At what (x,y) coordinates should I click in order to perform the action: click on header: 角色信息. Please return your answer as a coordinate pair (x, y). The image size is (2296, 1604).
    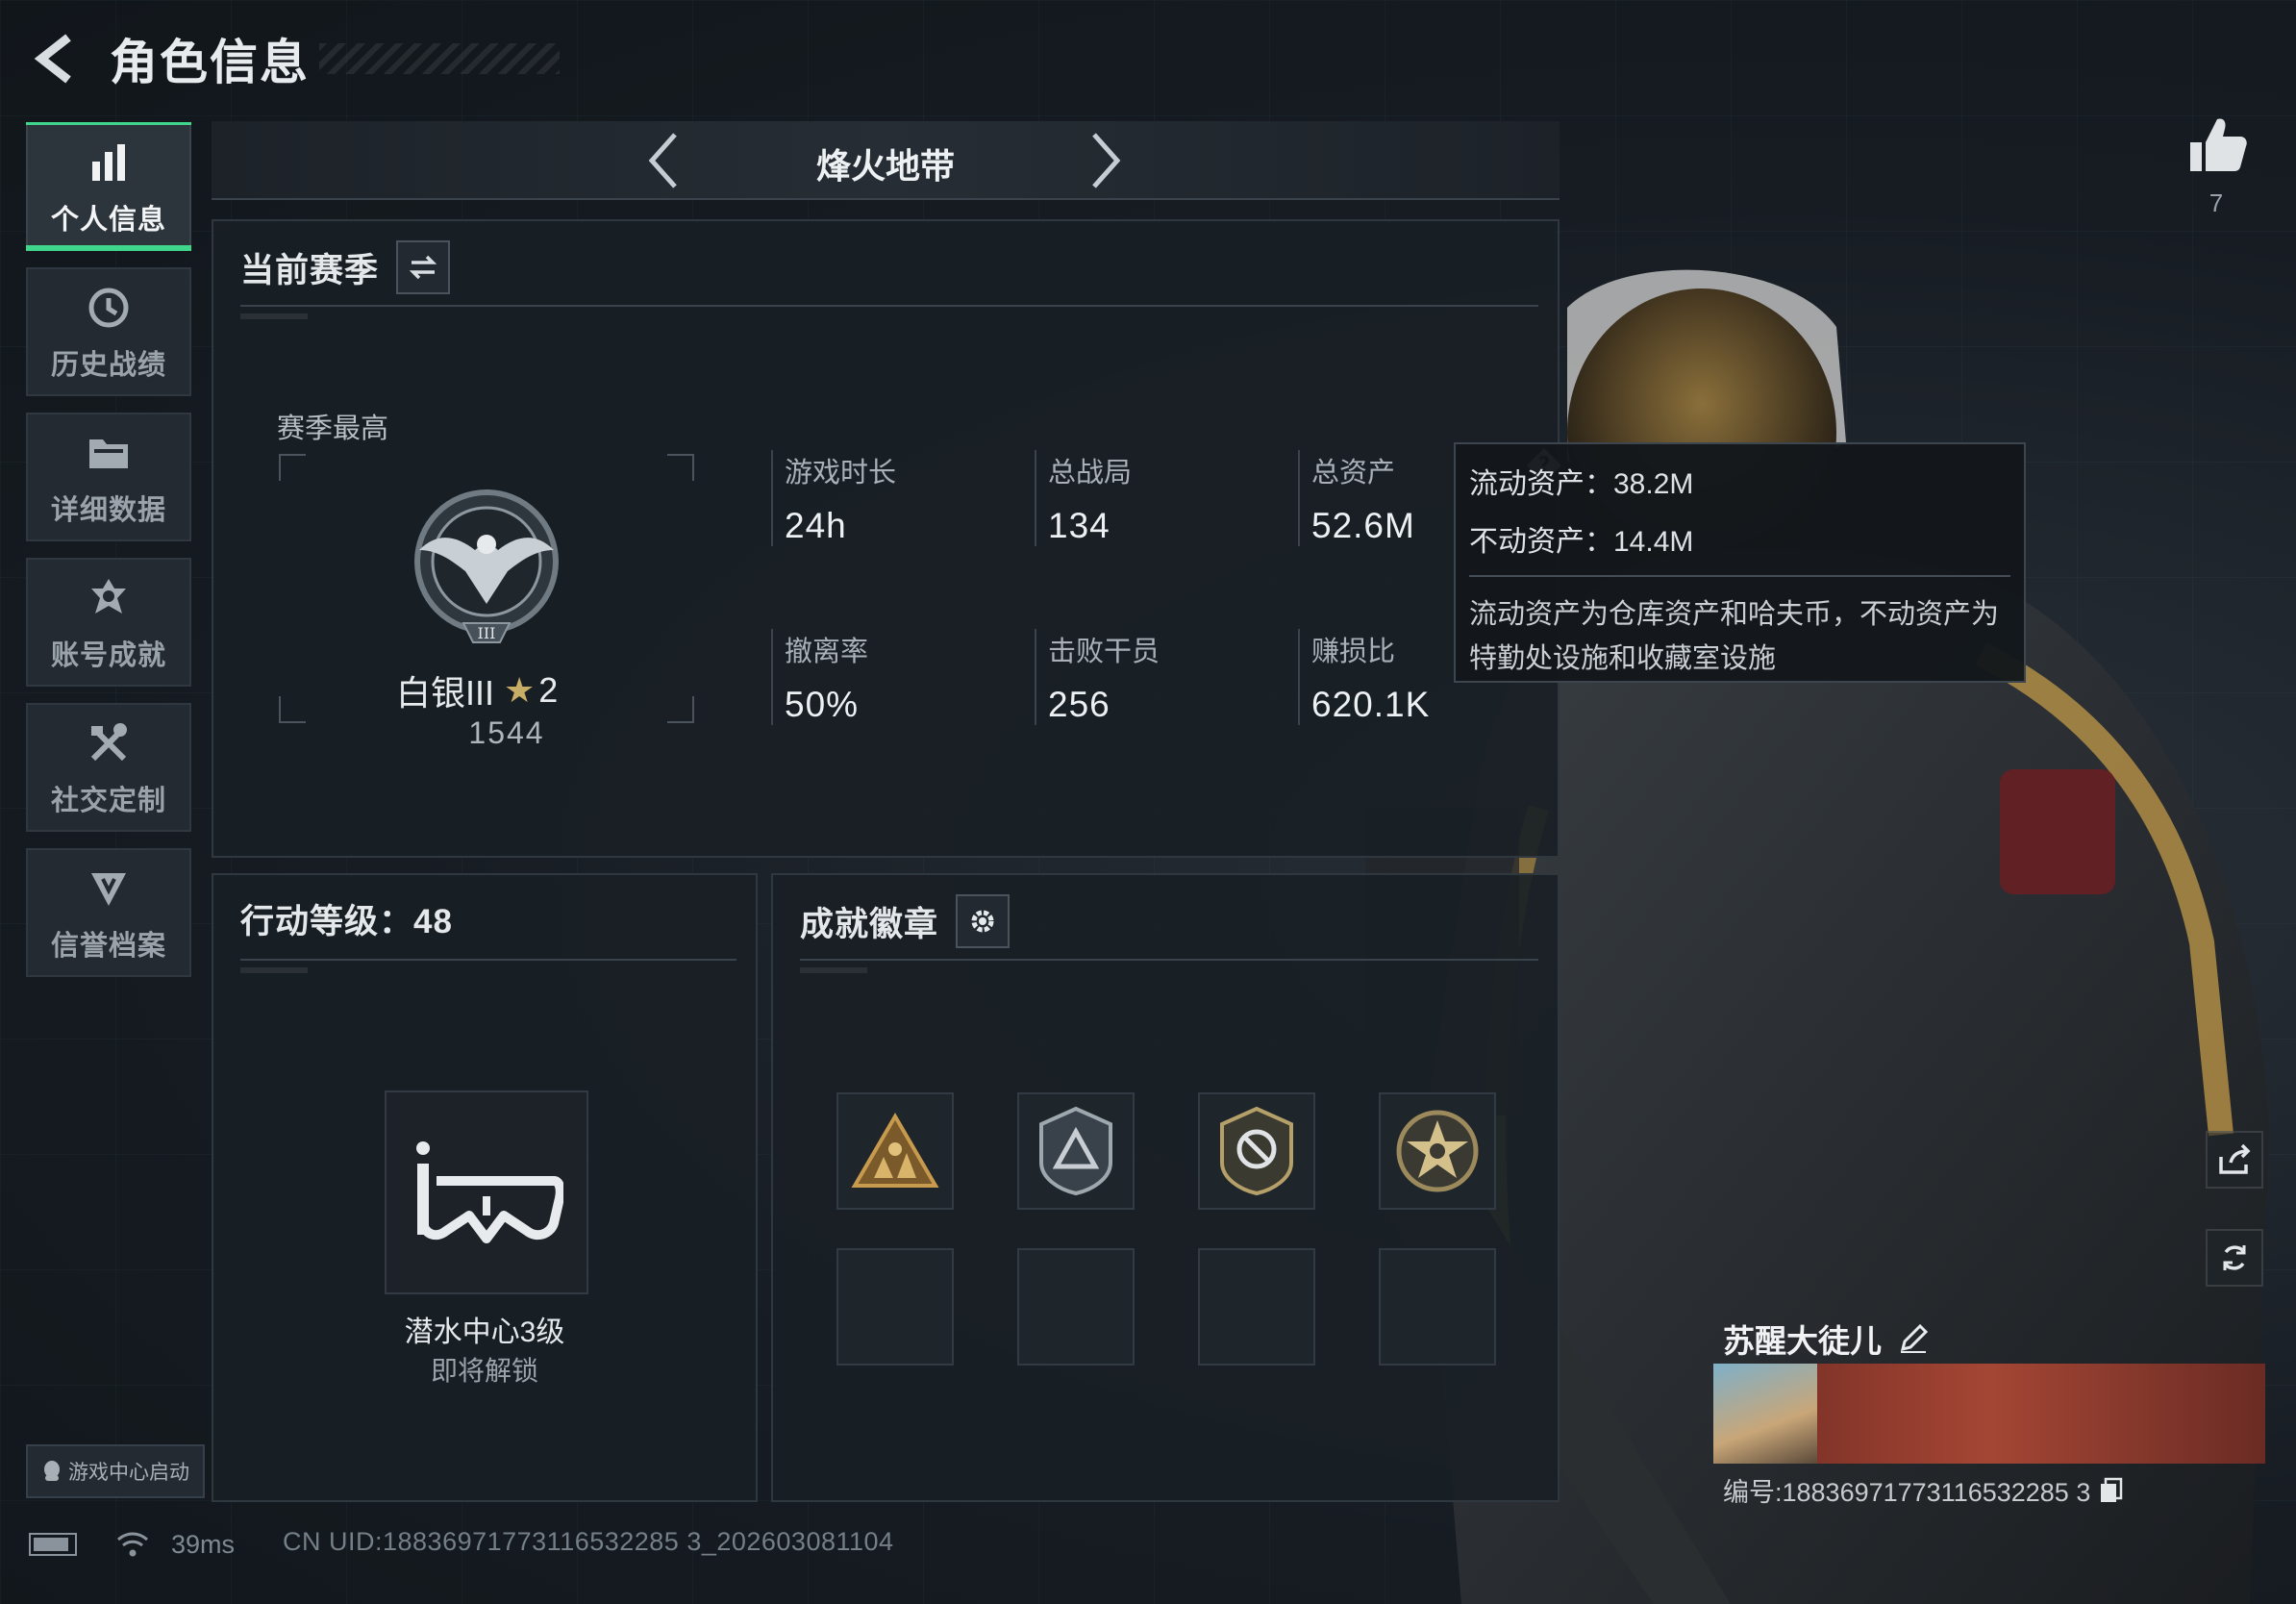
    Looking at the image, I should click on (292, 58).